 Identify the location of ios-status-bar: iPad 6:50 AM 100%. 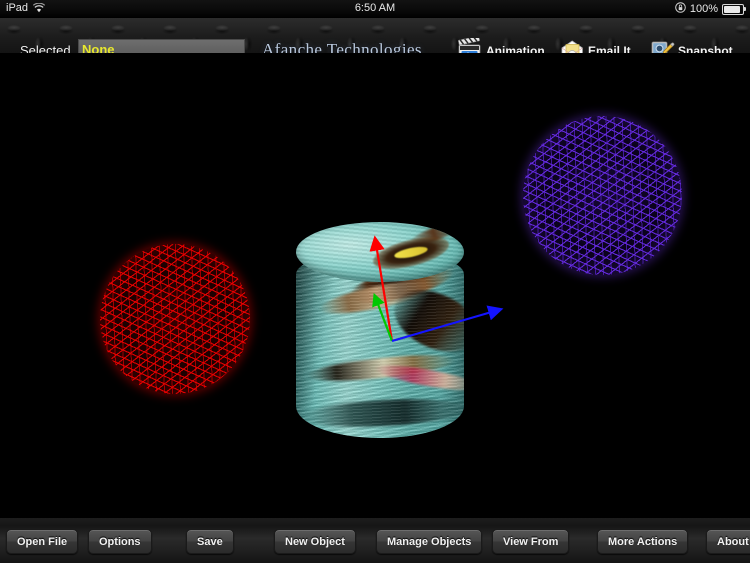
(375, 9).